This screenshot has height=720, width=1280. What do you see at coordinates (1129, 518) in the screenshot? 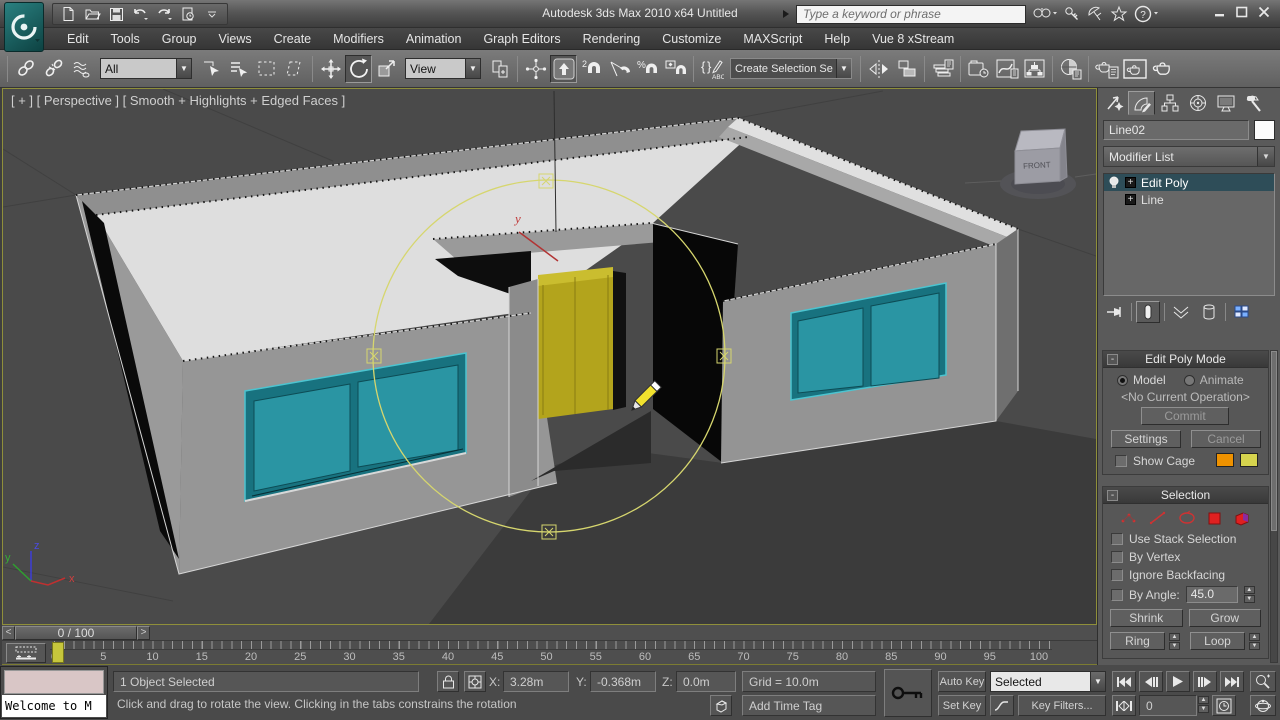
I see `vertex-subobject-icon` at bounding box center [1129, 518].